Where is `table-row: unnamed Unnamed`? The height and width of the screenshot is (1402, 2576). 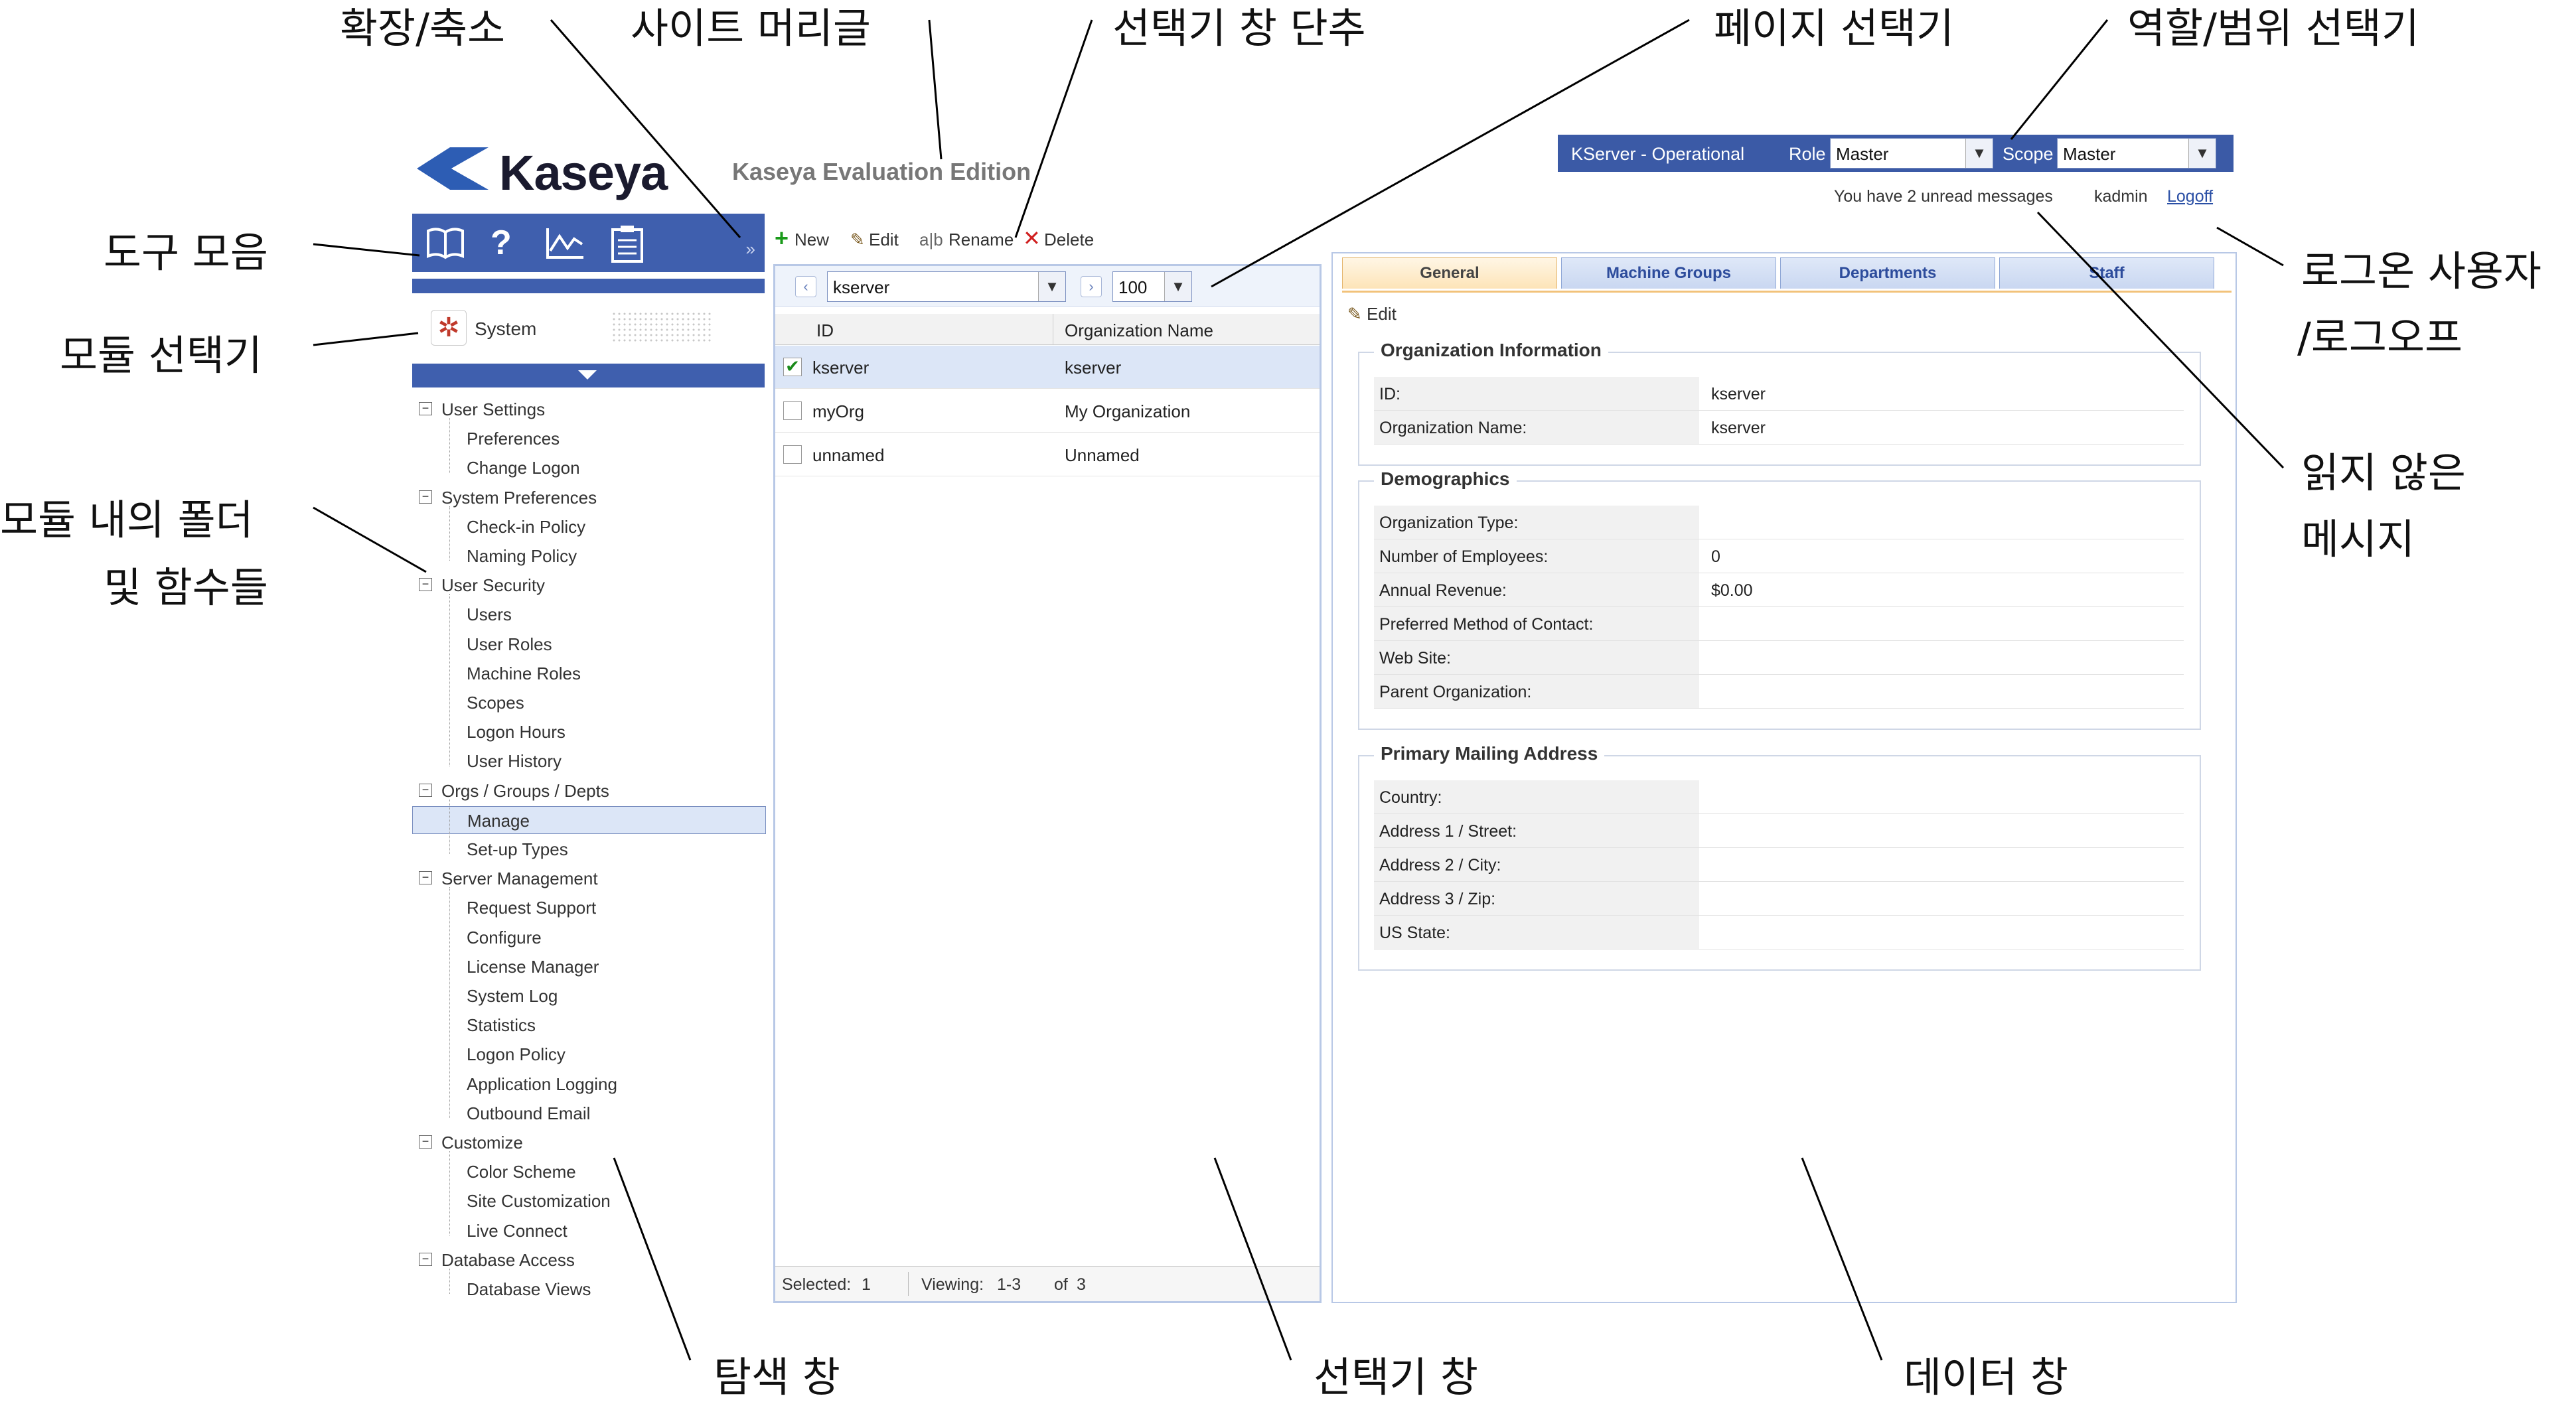 table-row: unnamed Unnamed is located at coordinates (1047, 454).